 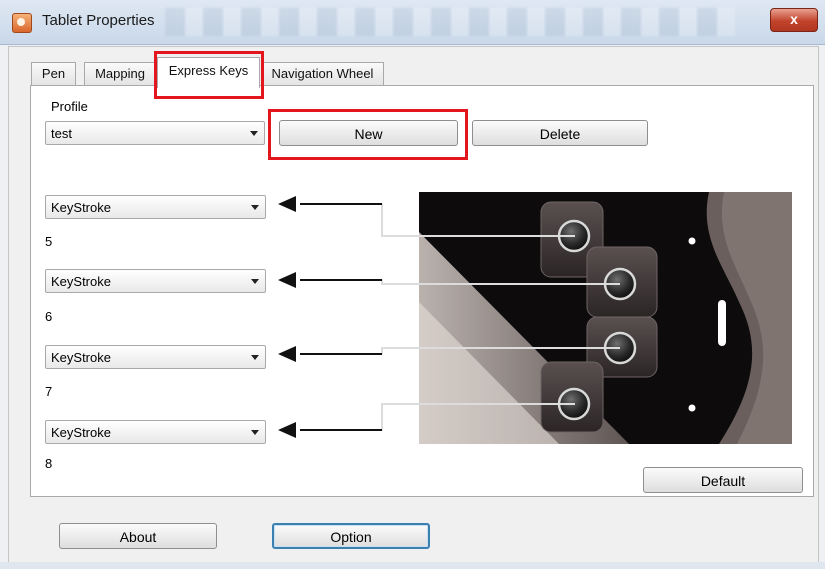 I want to click on title-bar: Tablet Properties x, so click(x=412, y=22).